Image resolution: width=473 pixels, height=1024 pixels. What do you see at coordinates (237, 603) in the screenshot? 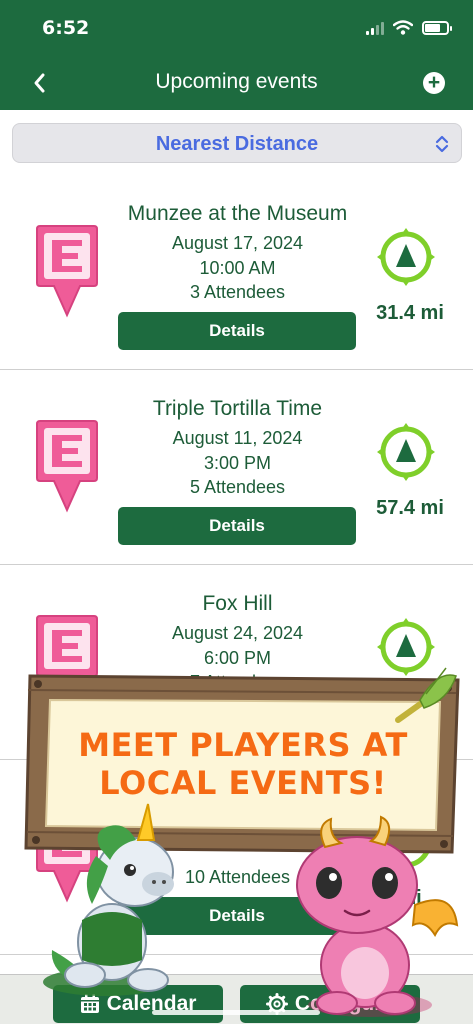
I see `event-name: Fox Hill` at bounding box center [237, 603].